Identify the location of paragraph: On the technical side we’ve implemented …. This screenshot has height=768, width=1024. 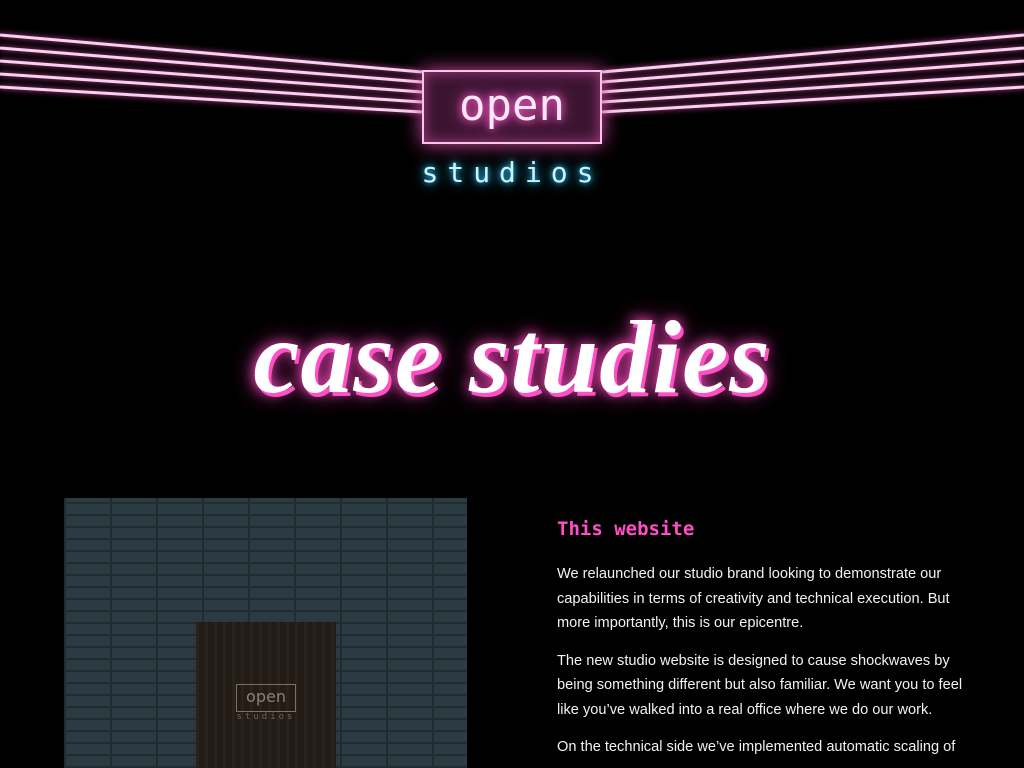
(756, 747).